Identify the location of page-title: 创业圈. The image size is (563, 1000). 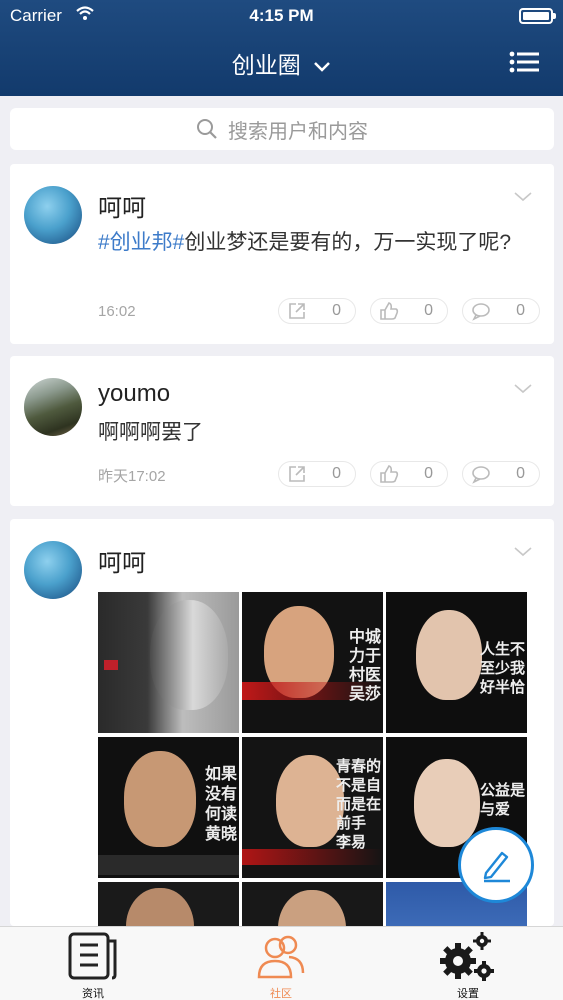
(266, 65).